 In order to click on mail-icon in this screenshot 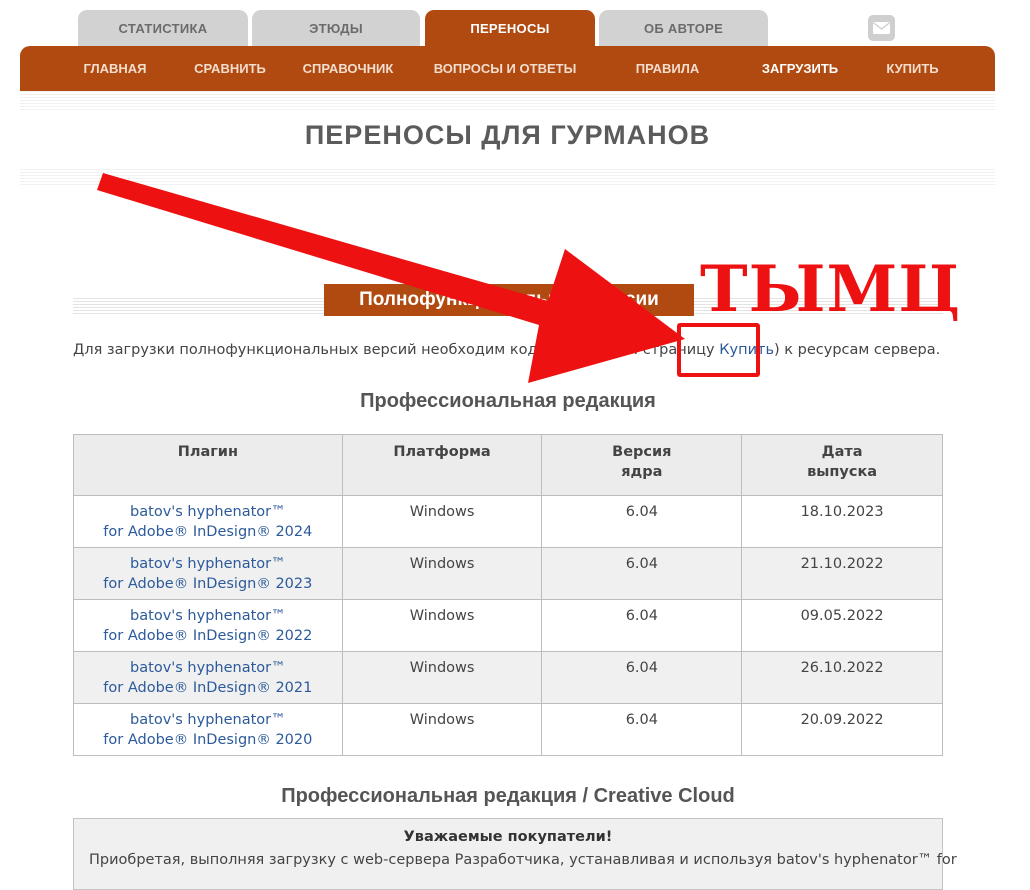, I will do `click(881, 28)`.